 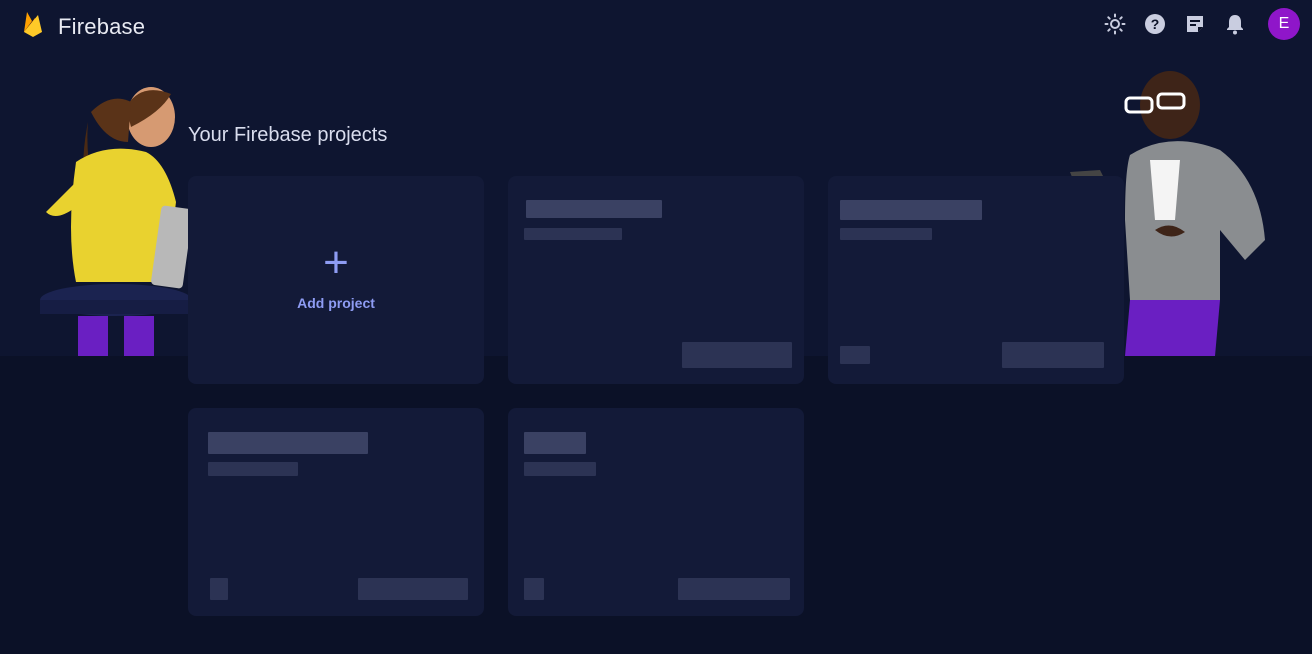 I want to click on help-icon: ?, so click(x=1155, y=24).